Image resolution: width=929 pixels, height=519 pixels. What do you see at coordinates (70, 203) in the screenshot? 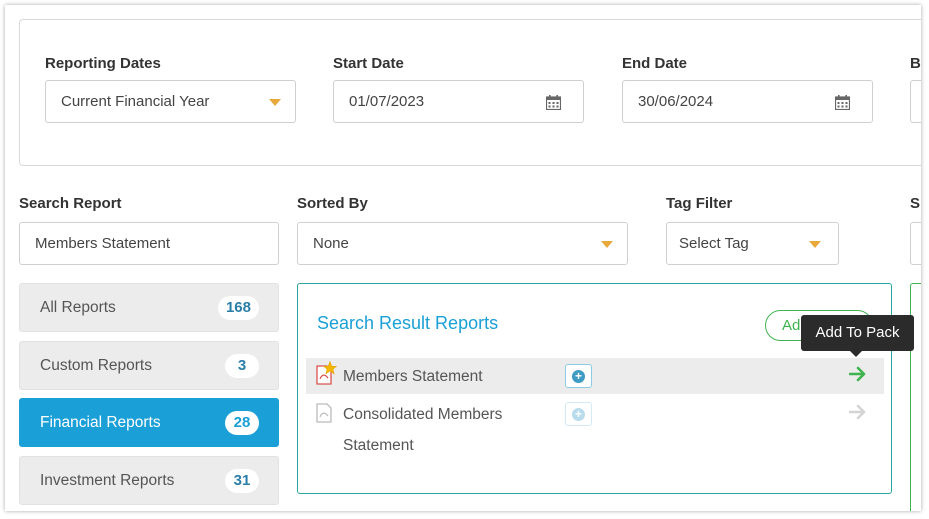
I see `search-report-label: Search Report` at bounding box center [70, 203].